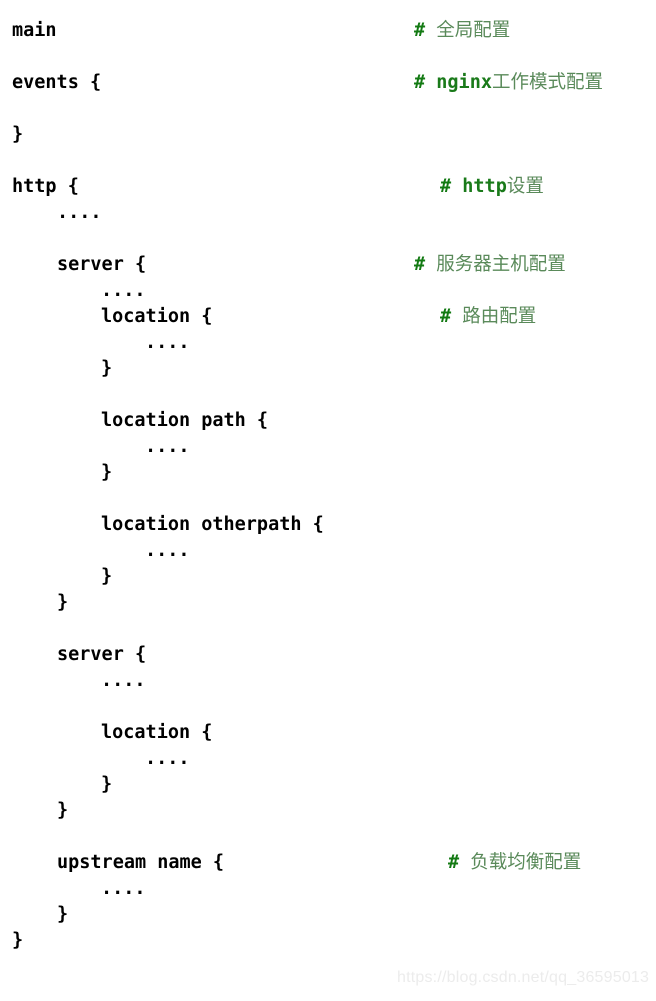 The height and width of the screenshot is (1001, 656). What do you see at coordinates (499, 316) in the screenshot?
I see `comment-label: 路由配置` at bounding box center [499, 316].